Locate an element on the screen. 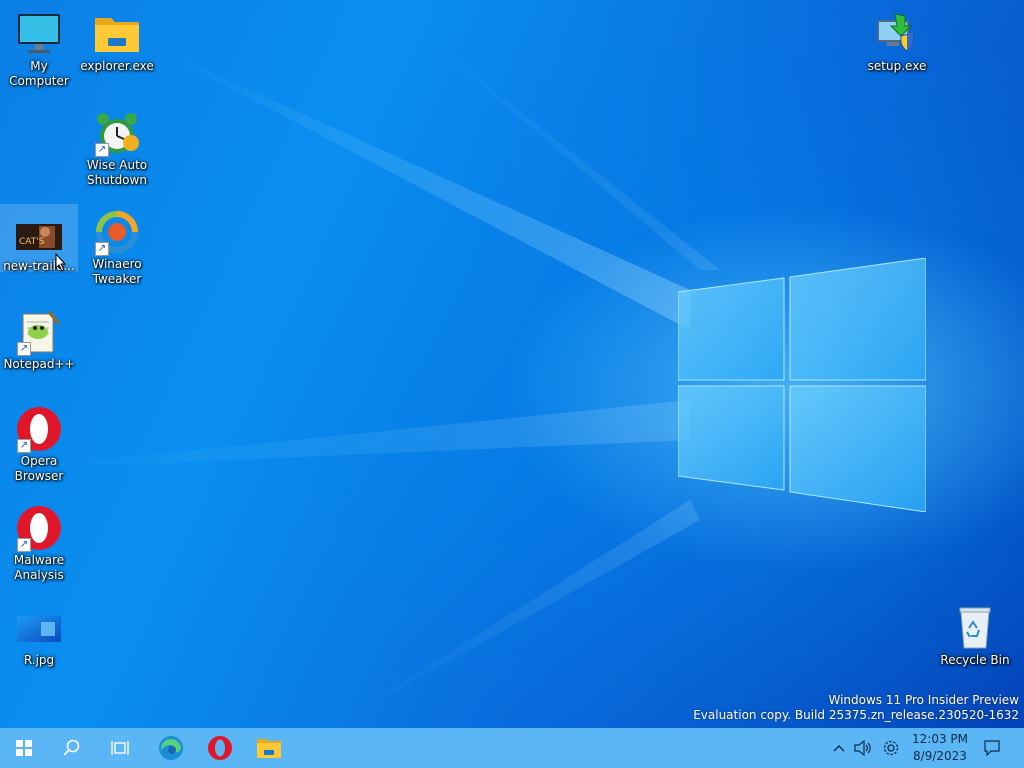 The image size is (1024, 768). desktop-icon-explorer-exe: explorer.exe is located at coordinates (117, 39).